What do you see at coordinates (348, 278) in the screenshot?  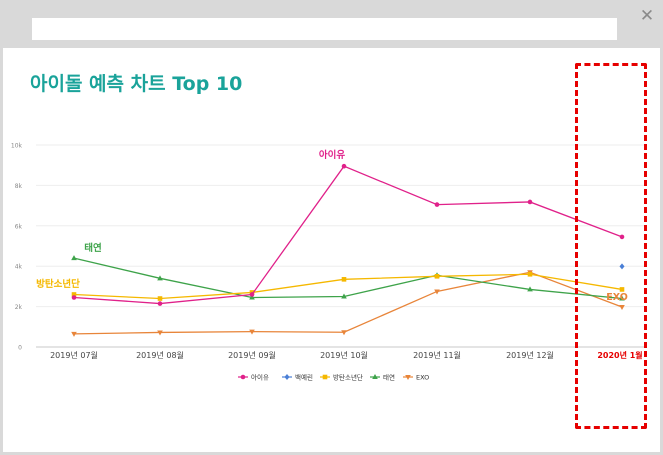 I see `series-line` at bounding box center [348, 278].